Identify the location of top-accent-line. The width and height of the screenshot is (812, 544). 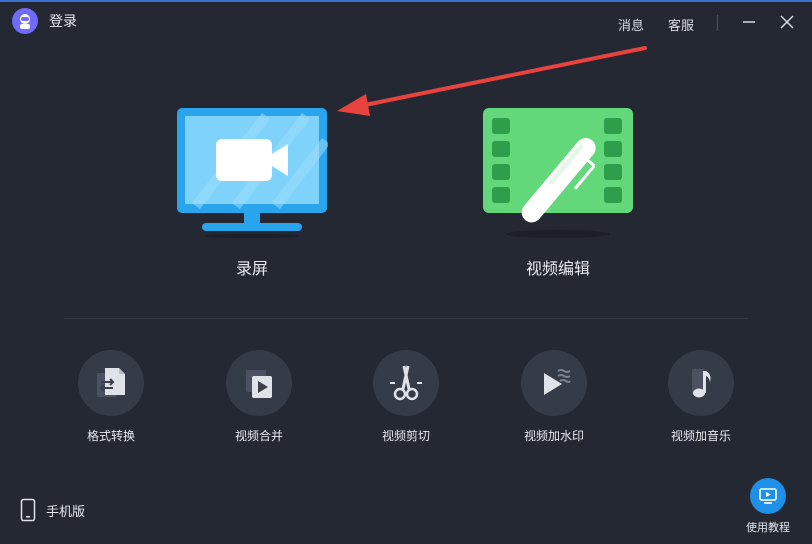
(406, 1).